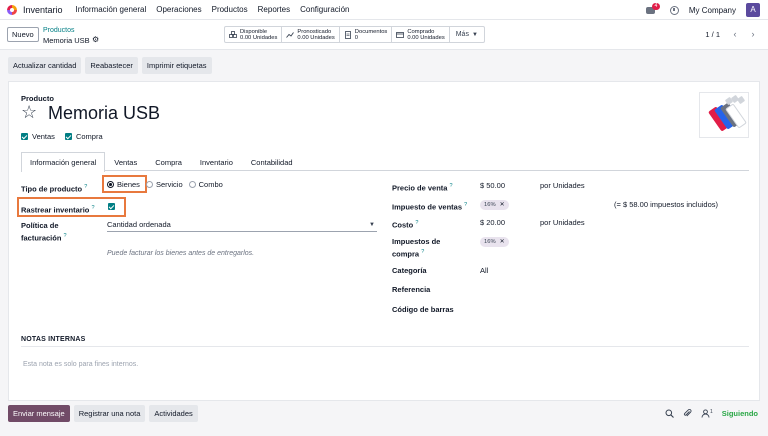 Image resolution: width=768 pixels, height=436 pixels. I want to click on category-label: Categoría, so click(409, 270).